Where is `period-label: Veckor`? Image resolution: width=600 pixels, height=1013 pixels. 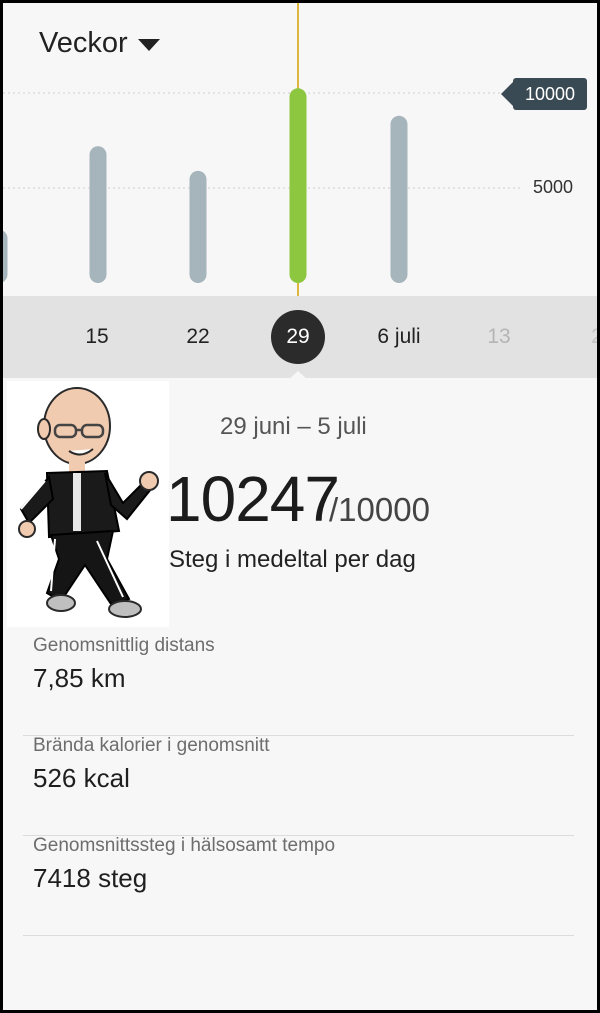 period-label: Veckor is located at coordinates (83, 42).